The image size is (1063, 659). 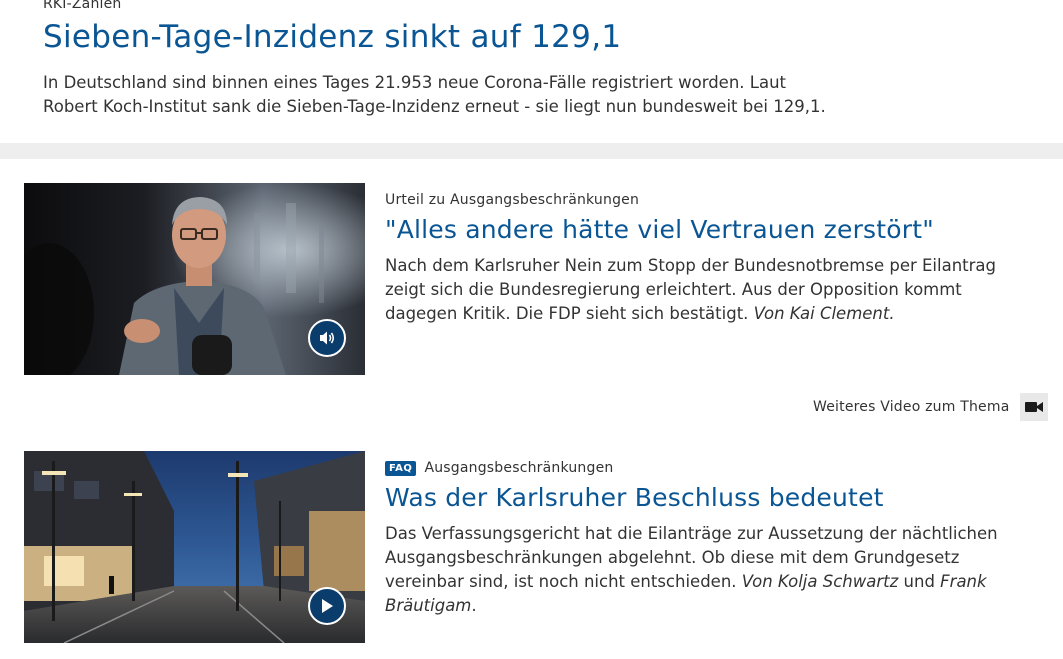 What do you see at coordinates (474, 605) in the screenshot?
I see `author-end: .` at bounding box center [474, 605].